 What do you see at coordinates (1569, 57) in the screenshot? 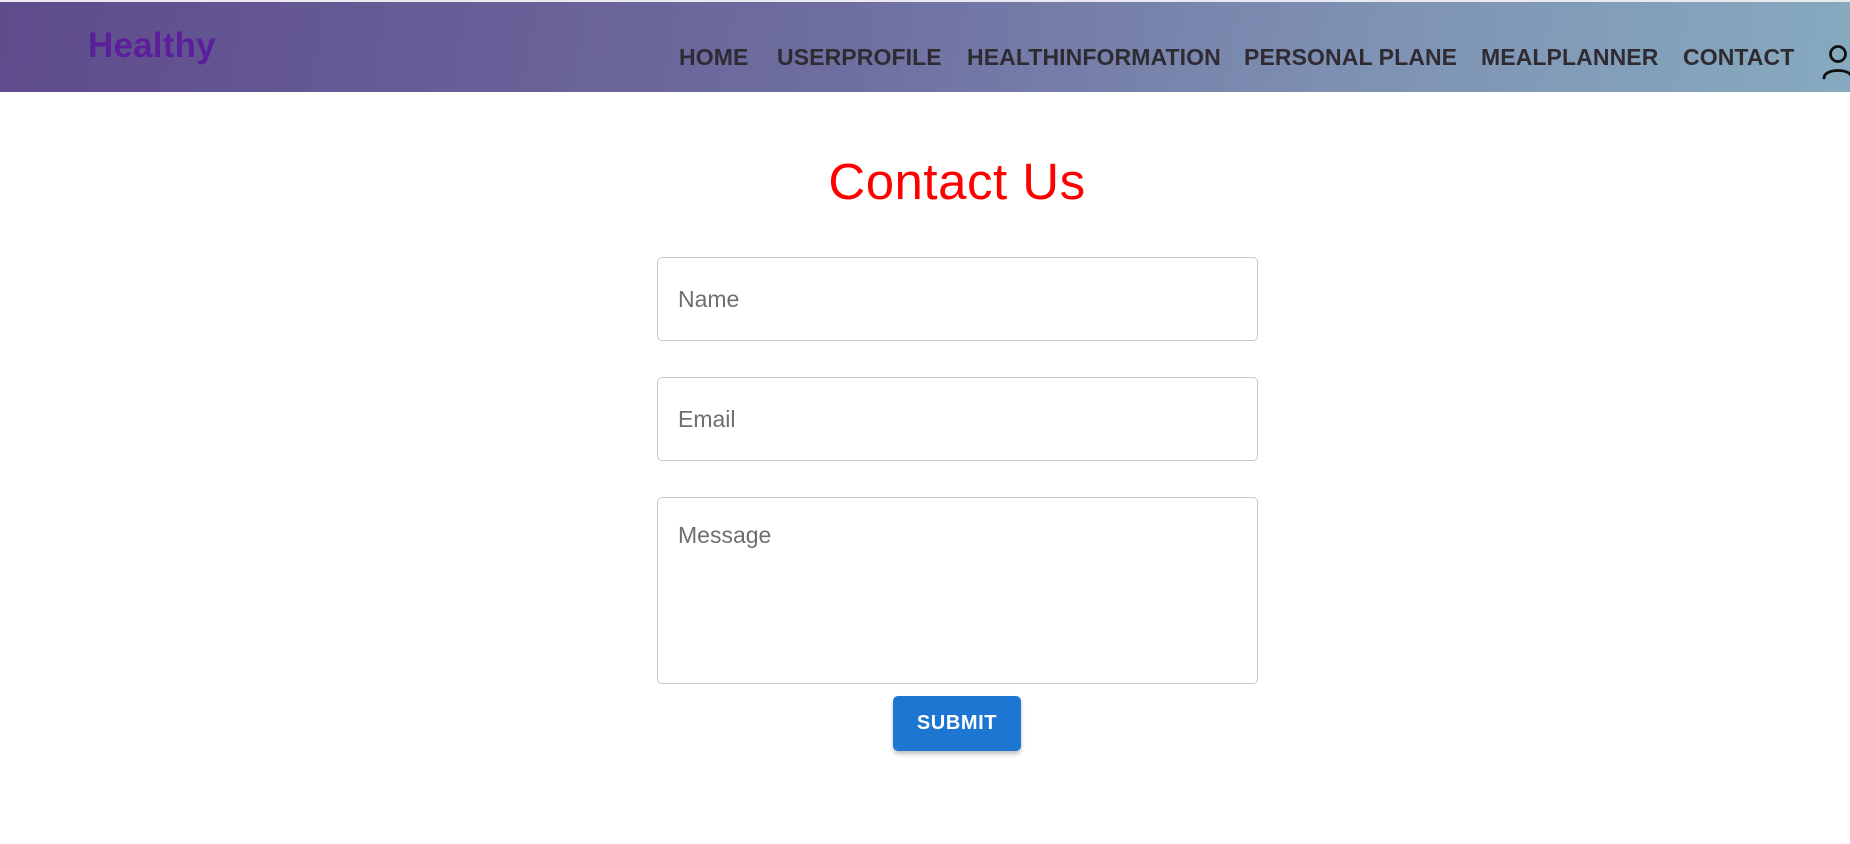
I see `nav-mealplanner: MEALPLANNER` at bounding box center [1569, 57].